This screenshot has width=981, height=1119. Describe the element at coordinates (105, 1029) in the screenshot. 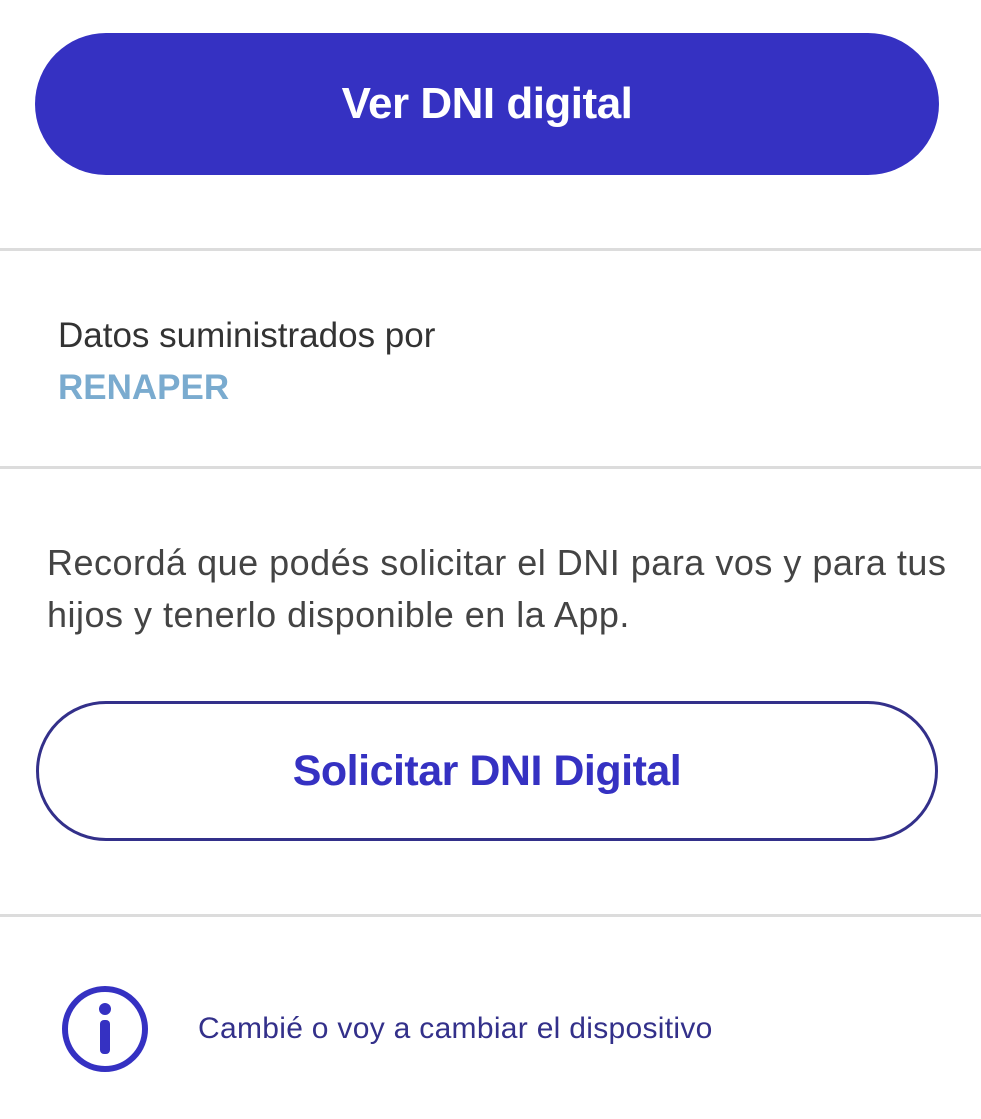

I see `info-icon` at that location.